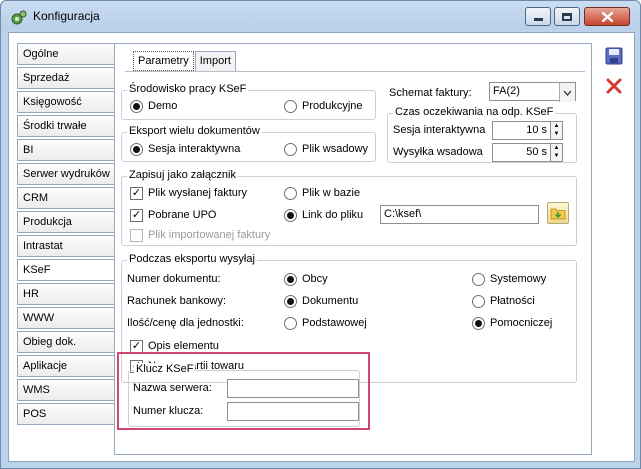 This screenshot has height=469, width=641. Describe the element at coordinates (174, 279) in the screenshot. I see `doc-number-label: Numer dokumentu:` at that location.